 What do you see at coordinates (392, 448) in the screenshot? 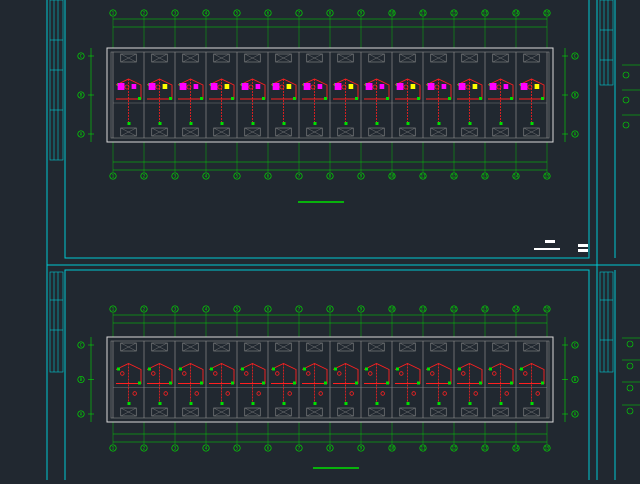
I see `axis-label: 10` at bounding box center [392, 448].